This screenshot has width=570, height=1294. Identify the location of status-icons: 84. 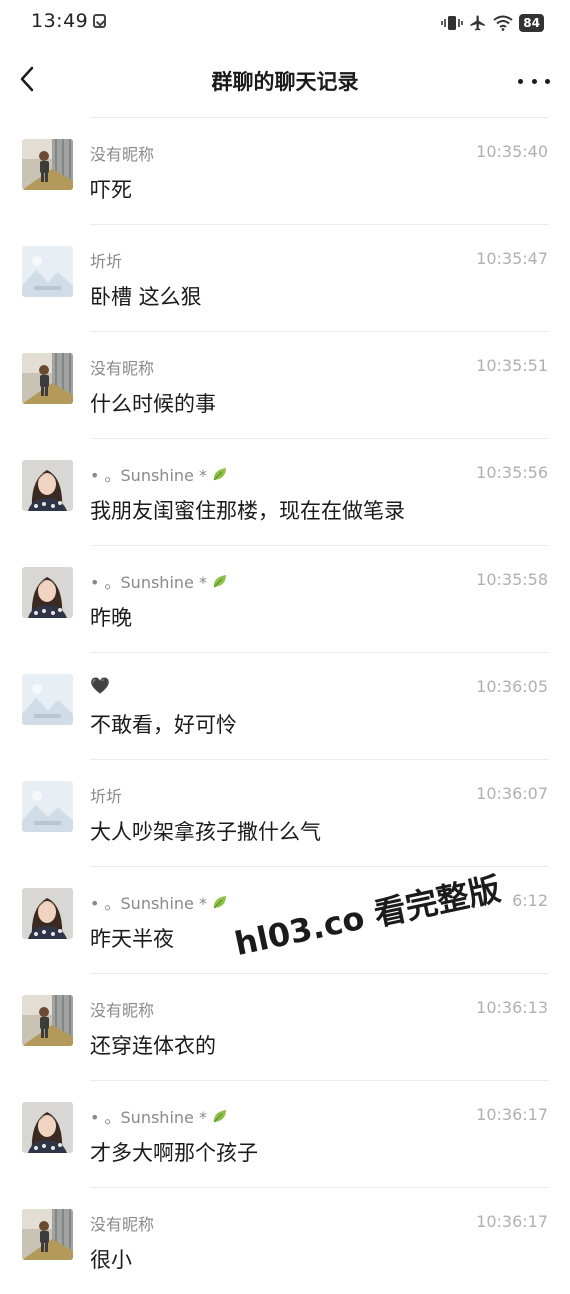
(492, 23).